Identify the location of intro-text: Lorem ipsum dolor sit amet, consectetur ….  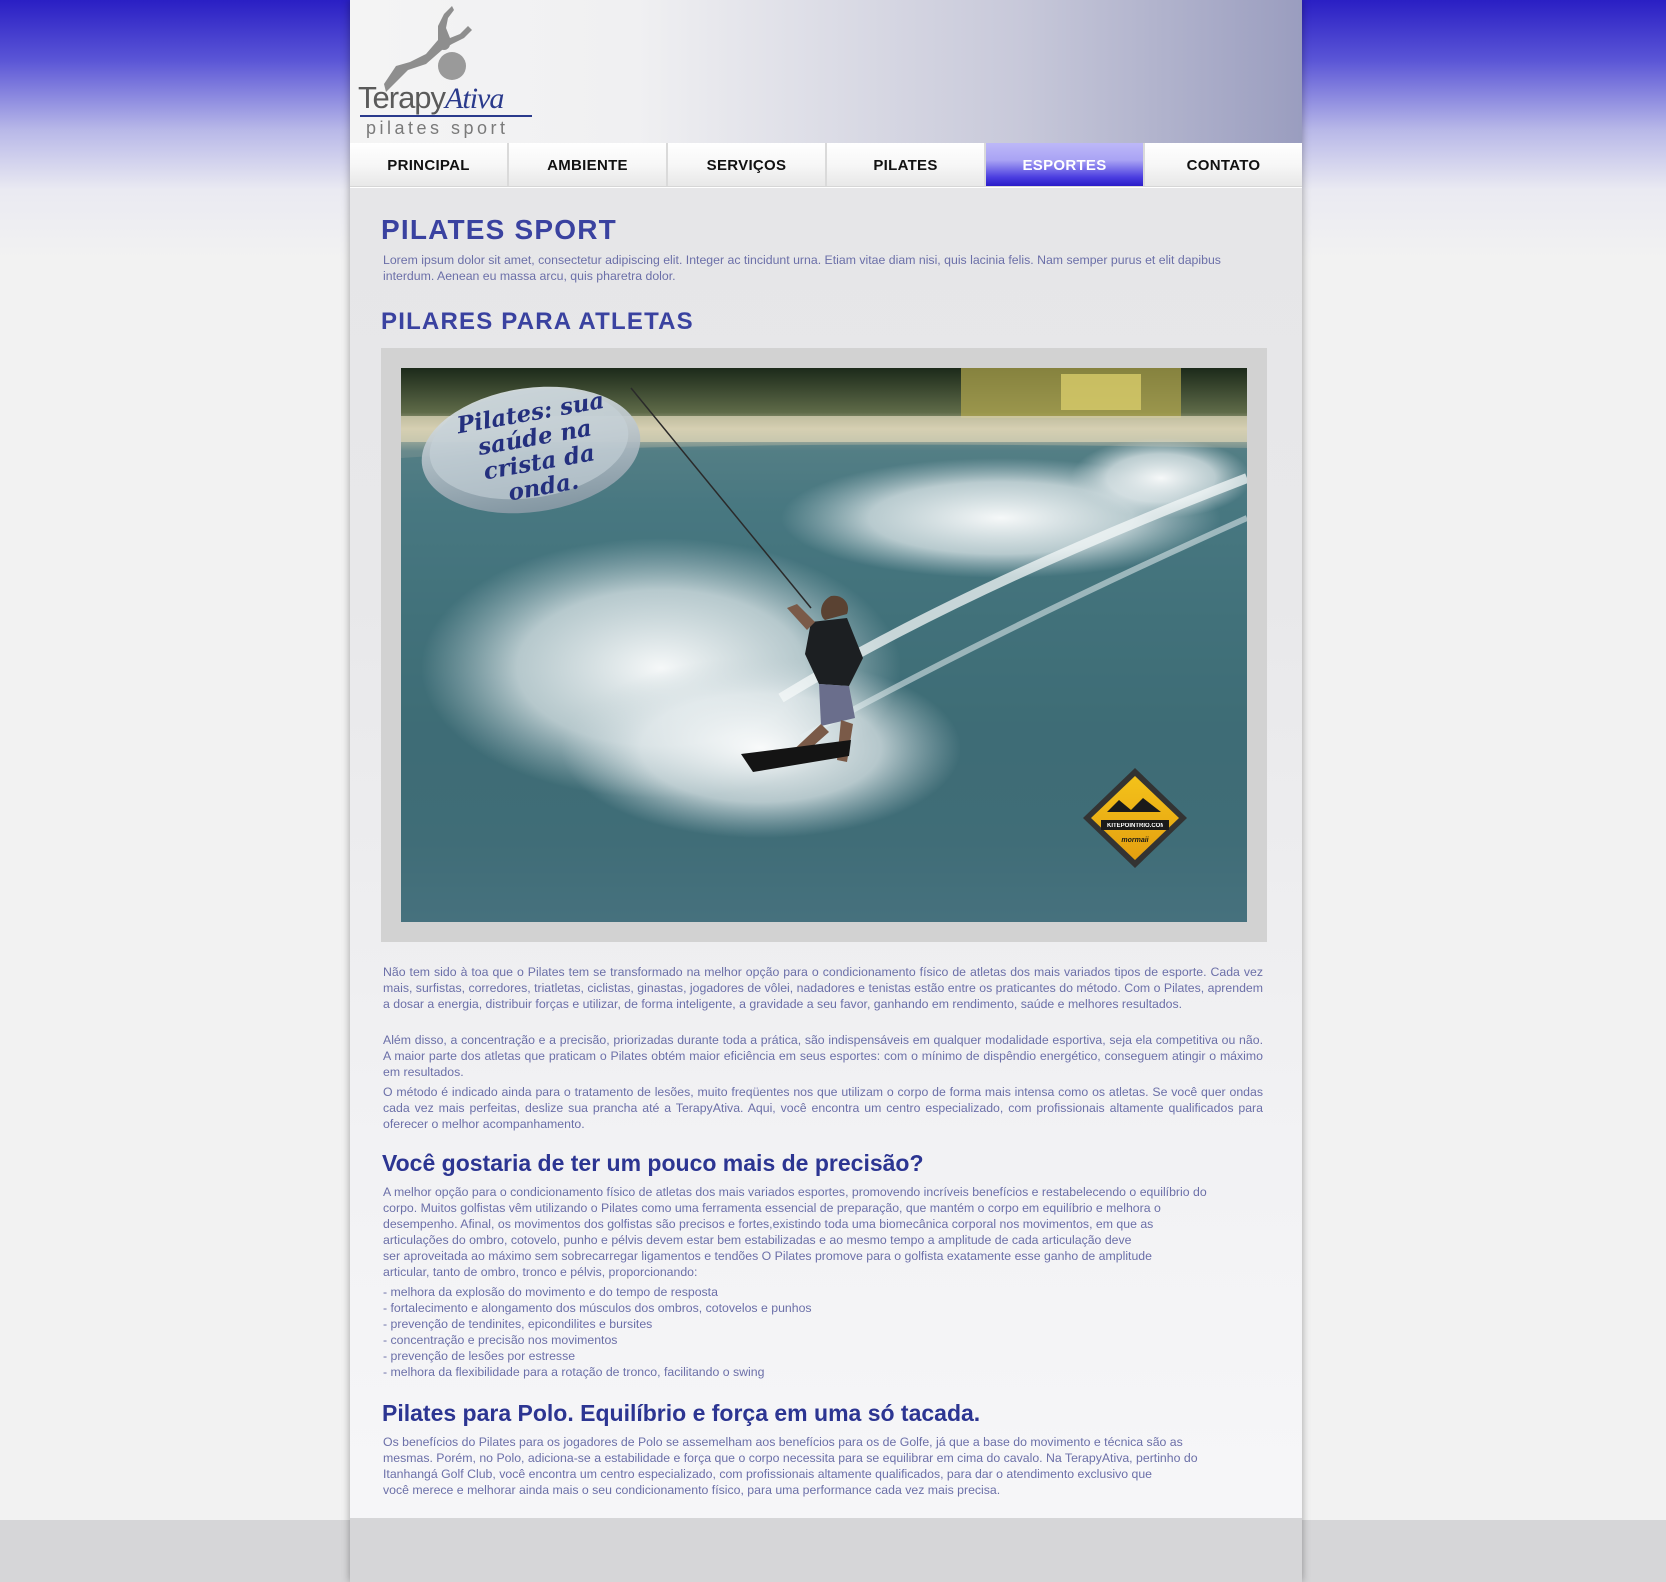
(802, 268).